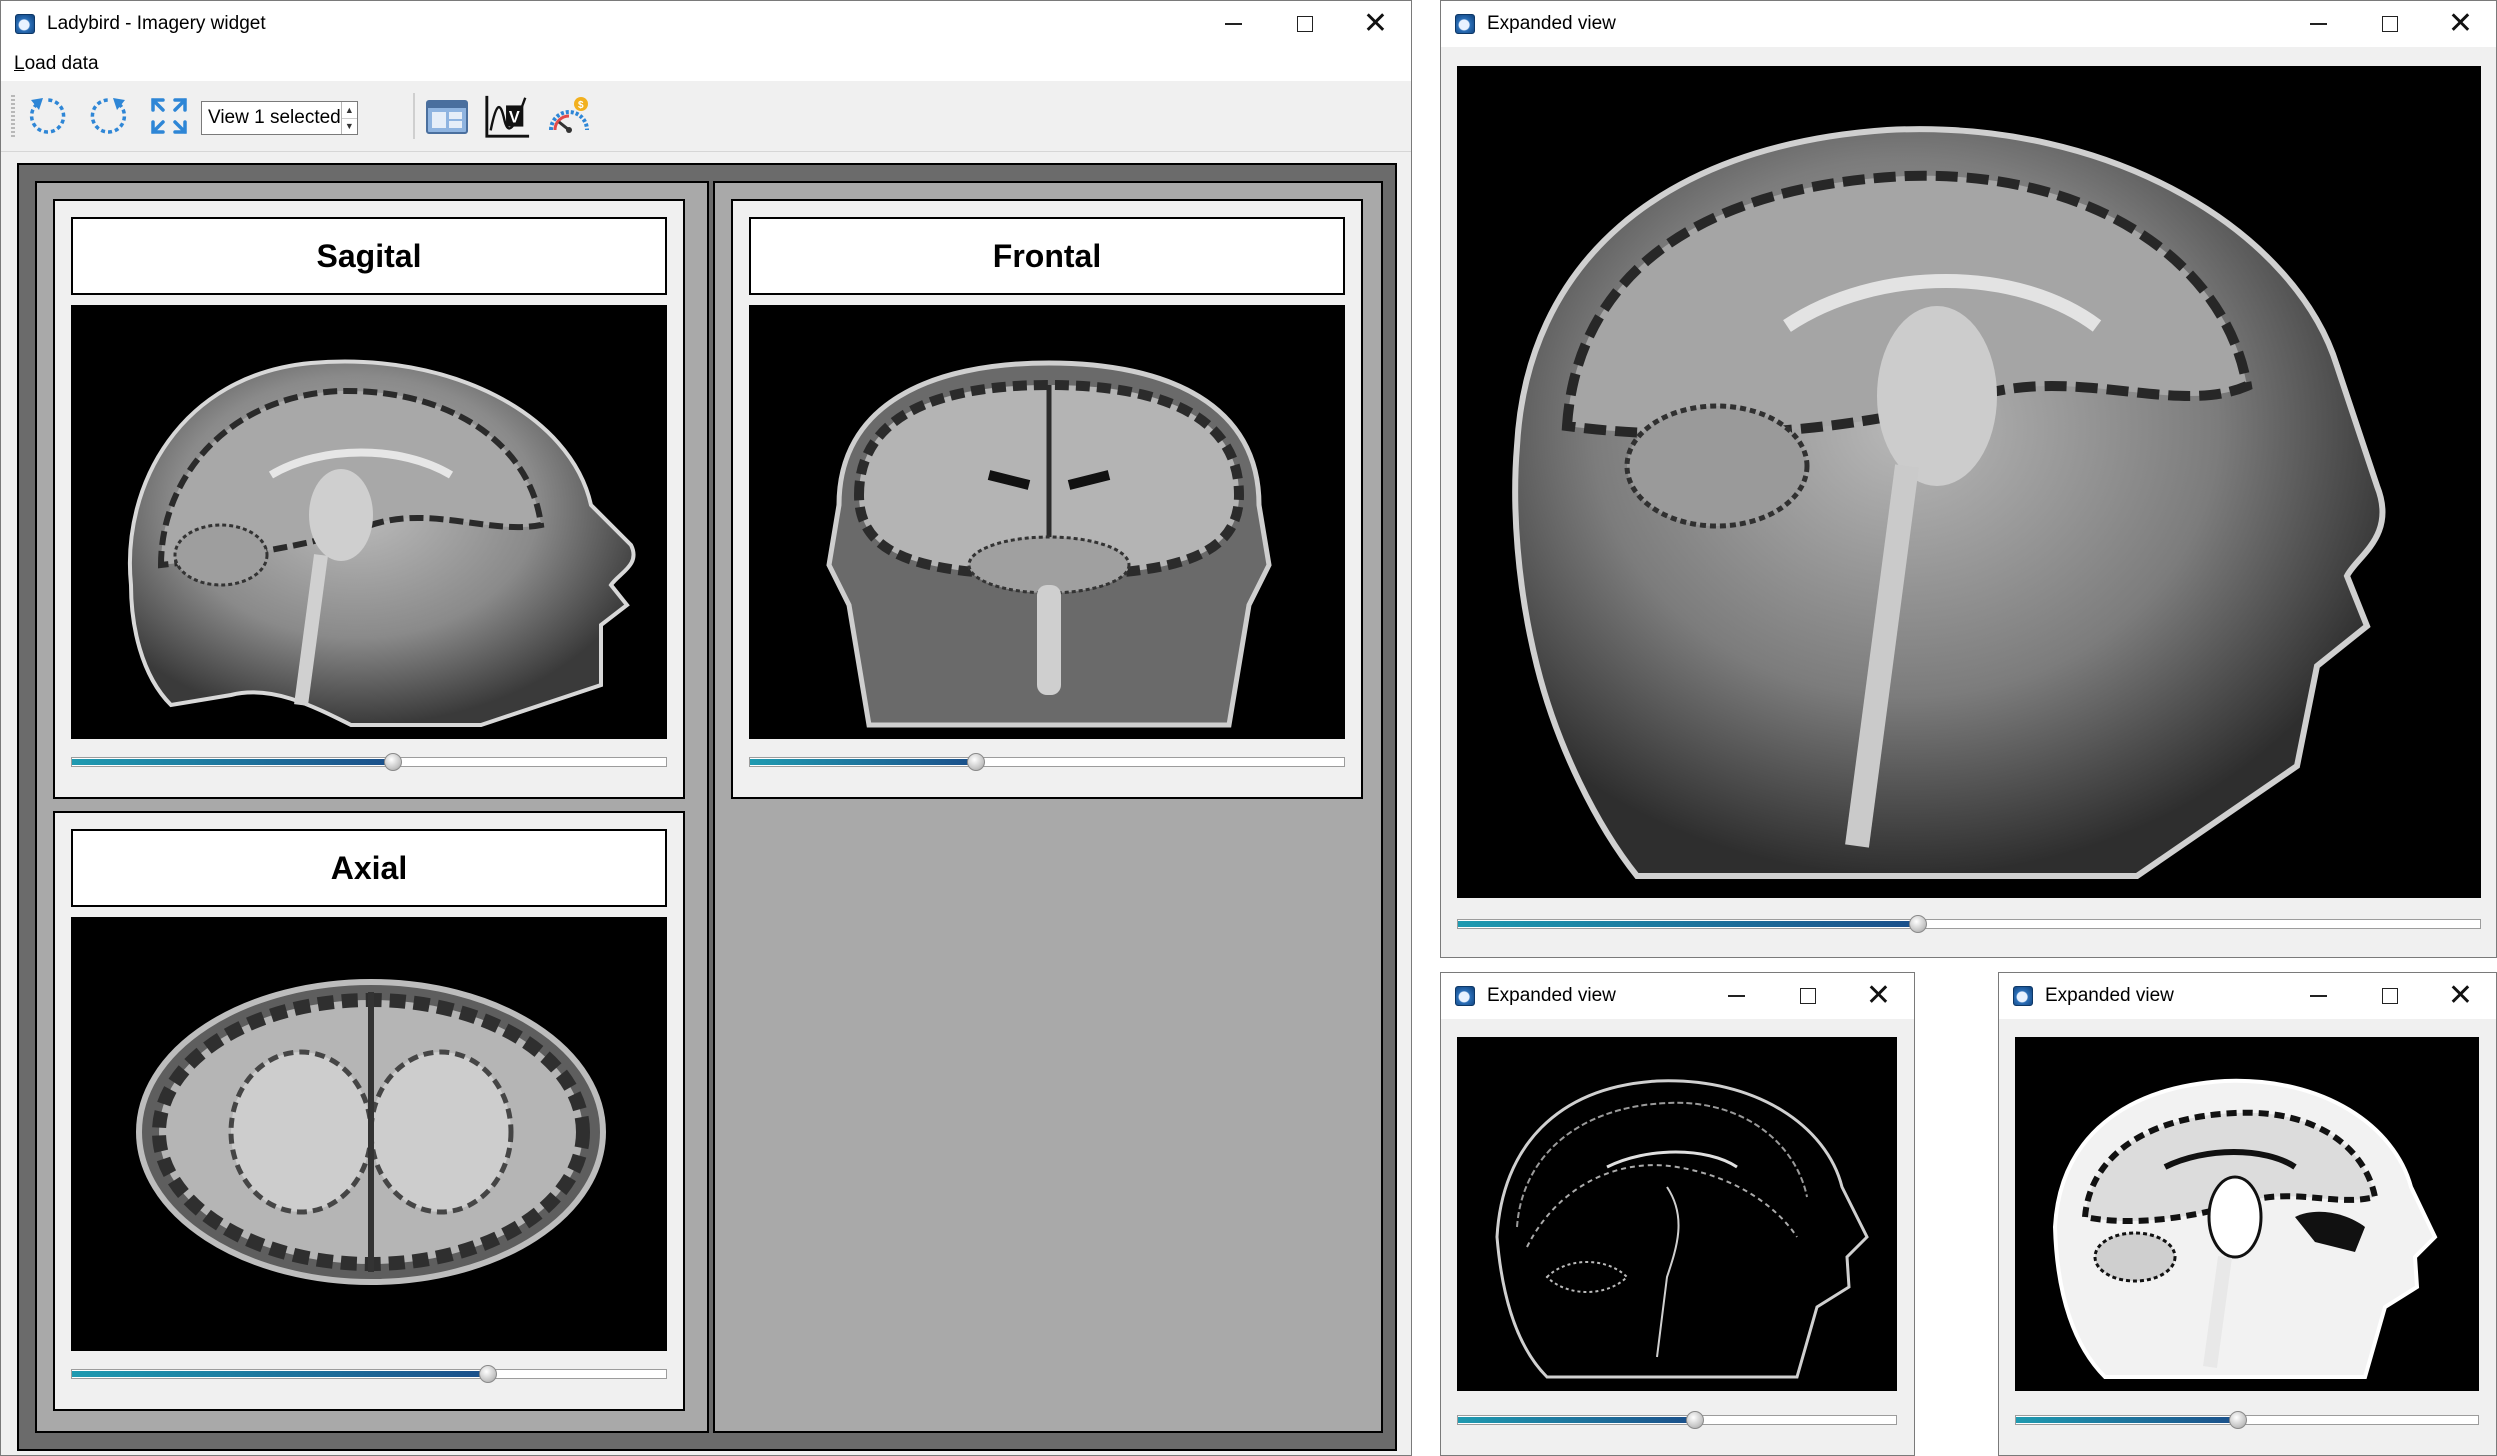 This screenshot has width=2497, height=1456. Describe the element at coordinates (349, 110) in the screenshot. I see `spin-up-icon: ▲` at that location.